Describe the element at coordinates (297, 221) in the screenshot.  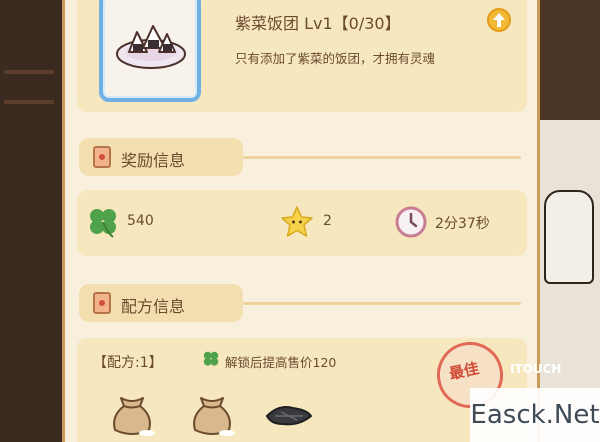
I see `star-icon` at that location.